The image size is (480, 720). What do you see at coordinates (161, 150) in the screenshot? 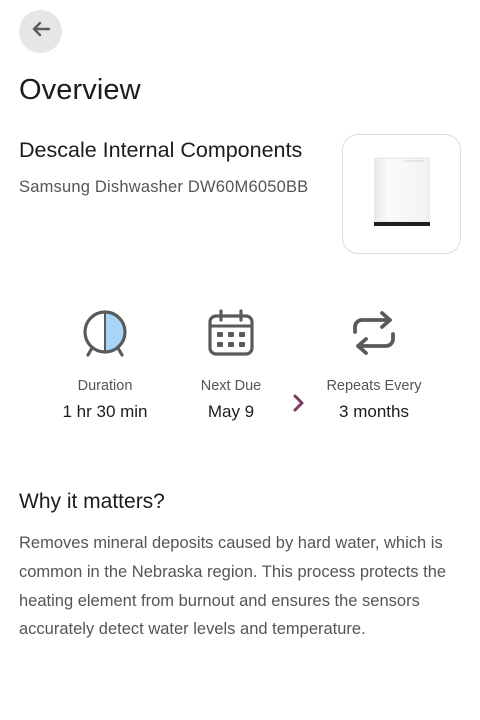
I see `task-title: Descale Internal Components` at bounding box center [161, 150].